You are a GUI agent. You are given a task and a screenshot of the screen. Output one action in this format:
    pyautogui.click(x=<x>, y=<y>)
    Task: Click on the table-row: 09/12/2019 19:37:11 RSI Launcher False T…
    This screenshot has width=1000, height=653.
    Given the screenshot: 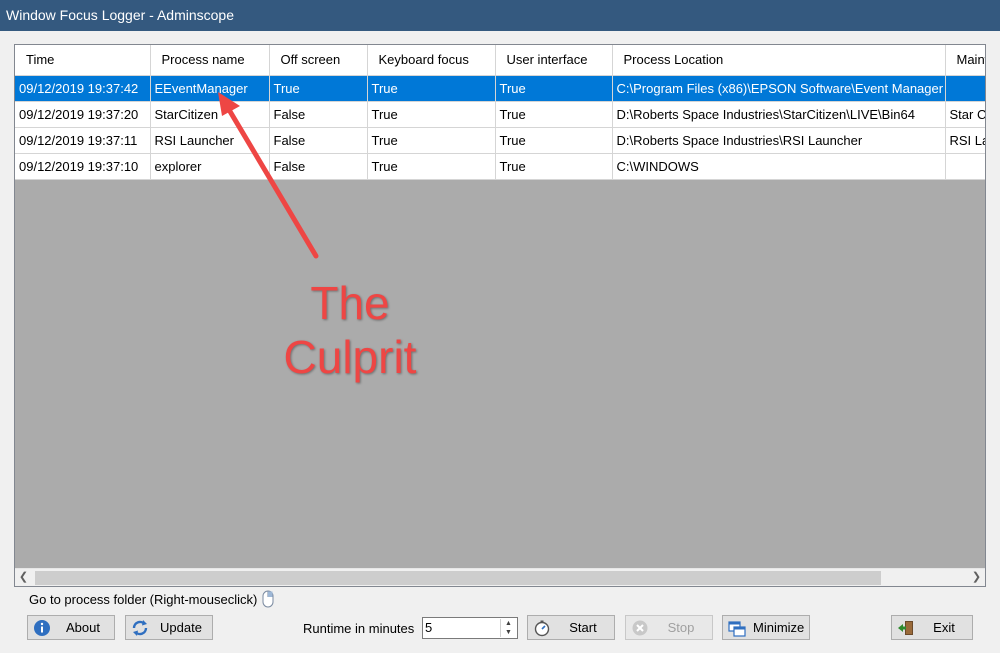 What is the action you would take?
    pyautogui.click(x=500, y=140)
    